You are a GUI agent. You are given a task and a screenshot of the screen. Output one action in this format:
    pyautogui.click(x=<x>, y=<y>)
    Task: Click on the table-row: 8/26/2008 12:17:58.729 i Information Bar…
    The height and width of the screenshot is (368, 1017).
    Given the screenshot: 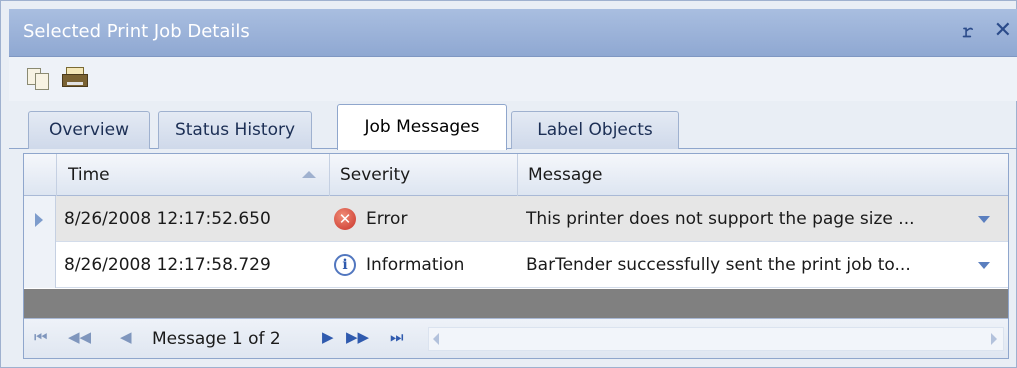 What is the action you would take?
    pyautogui.click(x=516, y=265)
    